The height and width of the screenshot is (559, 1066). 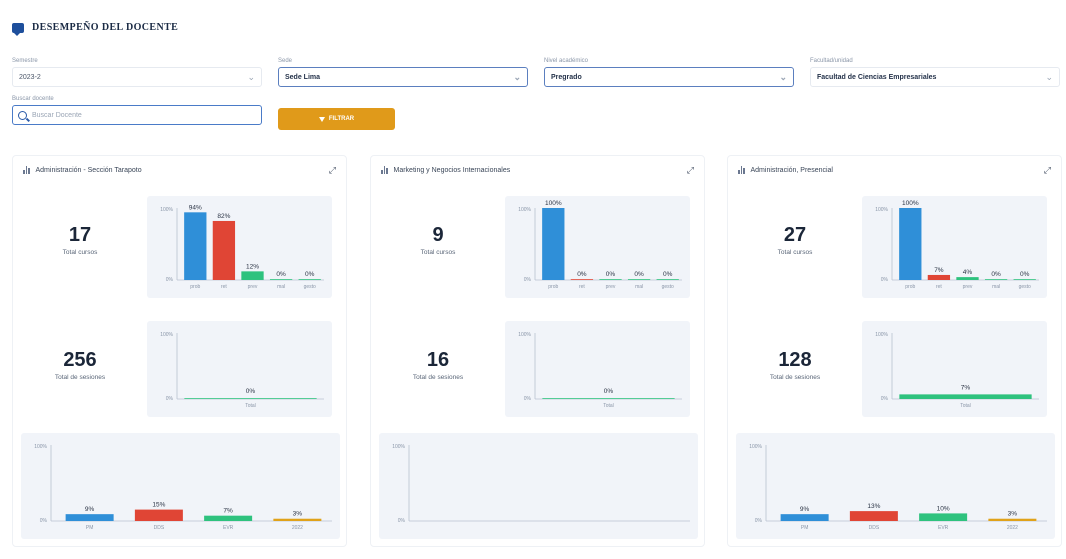 I want to click on panel-title-group: Administración, Presencial, so click(x=785, y=170).